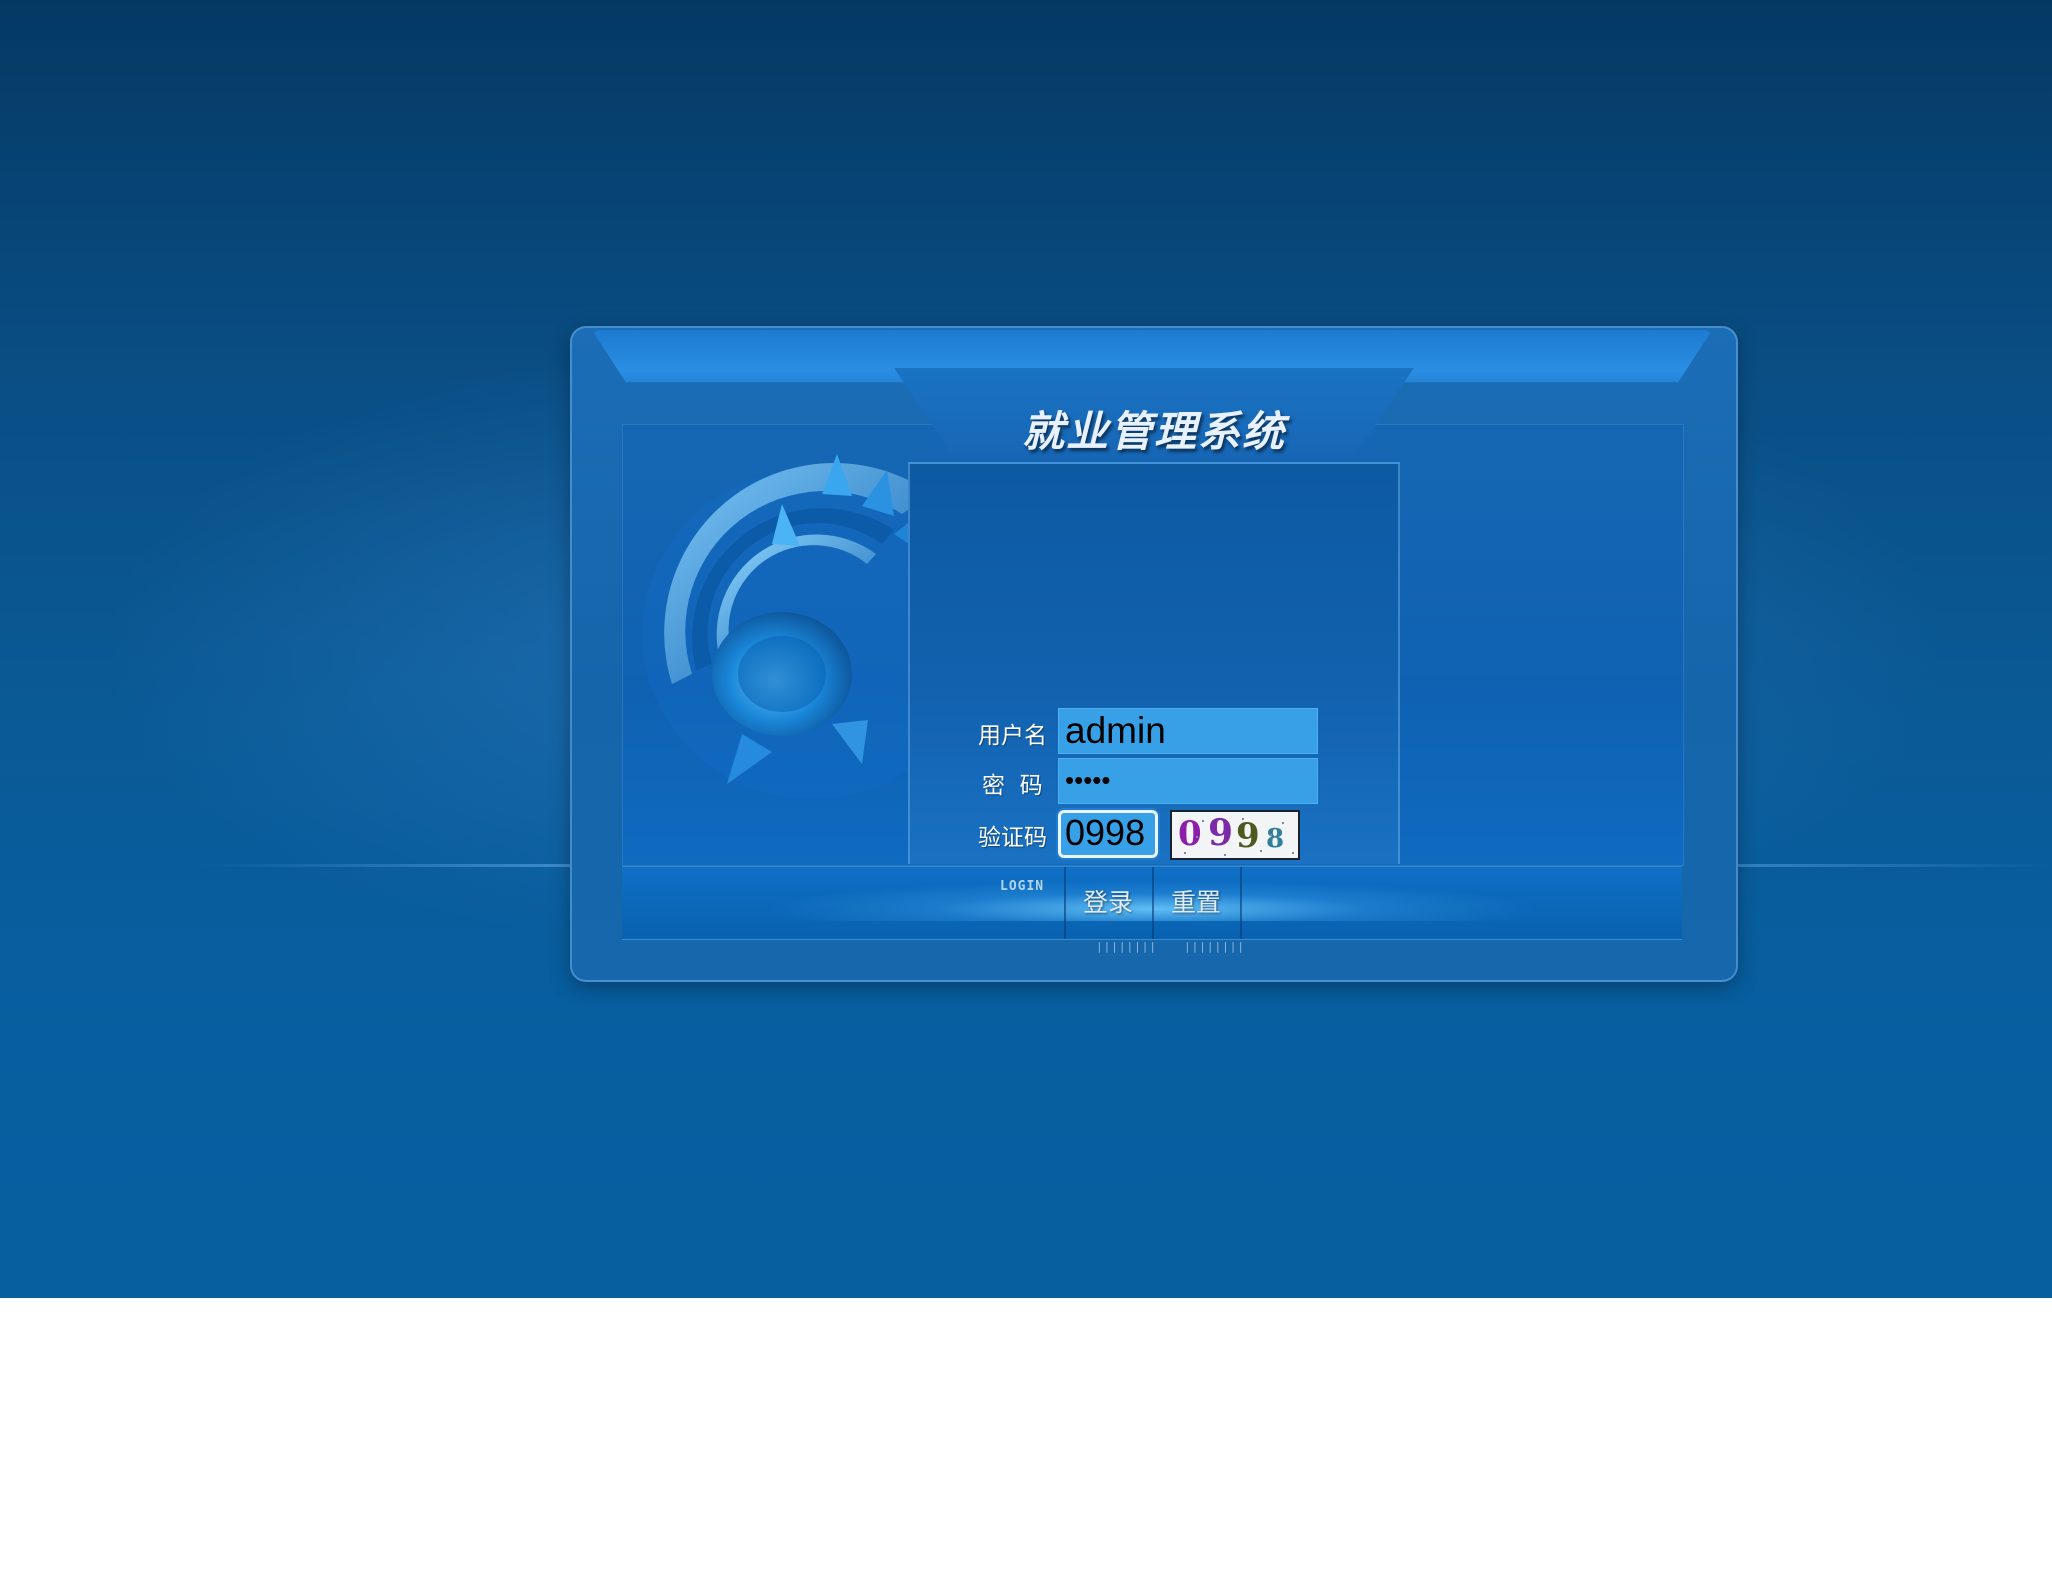  Describe the element at coordinates (1107, 903) in the screenshot. I see `login-button: 登录` at that location.